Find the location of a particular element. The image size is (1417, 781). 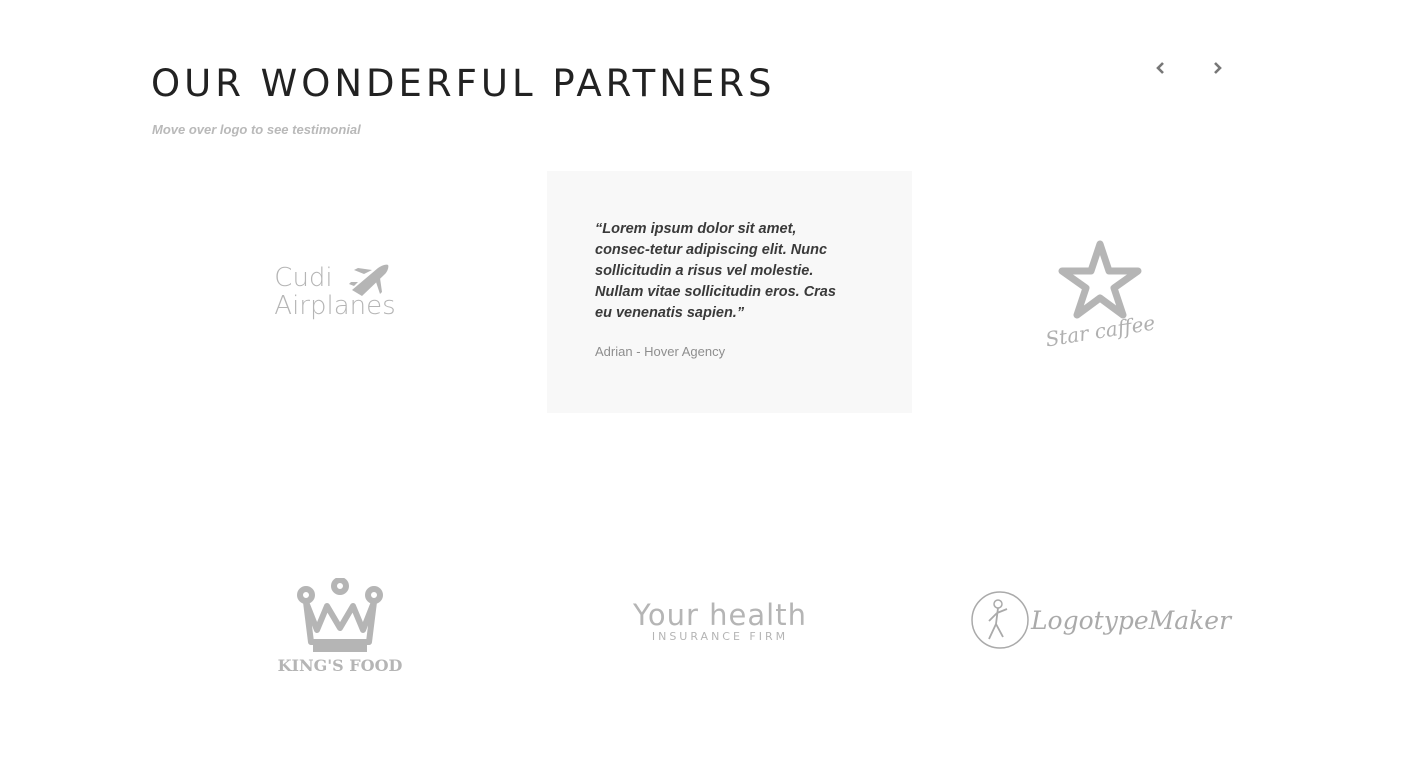

health-main-text: Your health is located at coordinates (720, 614).